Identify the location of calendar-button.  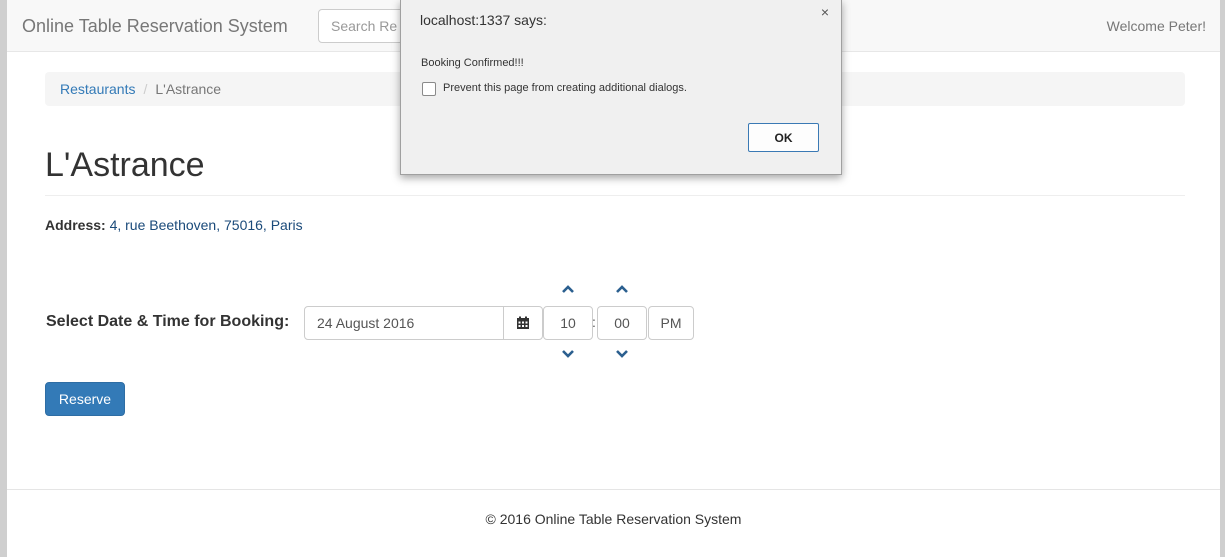
(523, 323).